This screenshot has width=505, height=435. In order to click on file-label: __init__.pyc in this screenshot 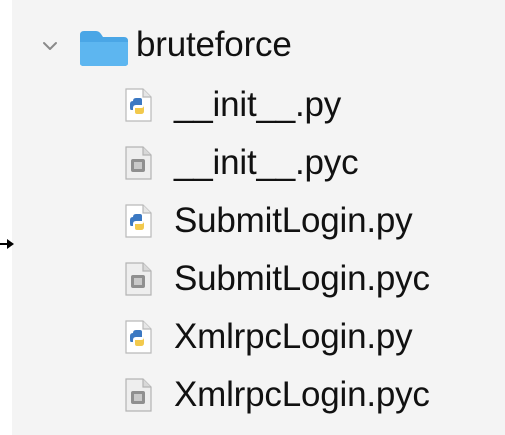, I will do `click(266, 162)`.